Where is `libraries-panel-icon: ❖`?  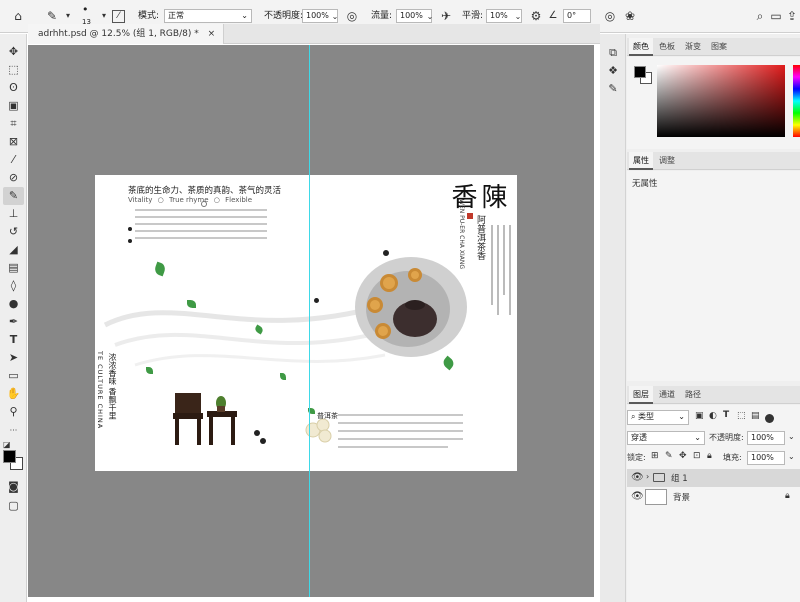
libraries-panel-icon: ❖ is located at coordinates (613, 71).